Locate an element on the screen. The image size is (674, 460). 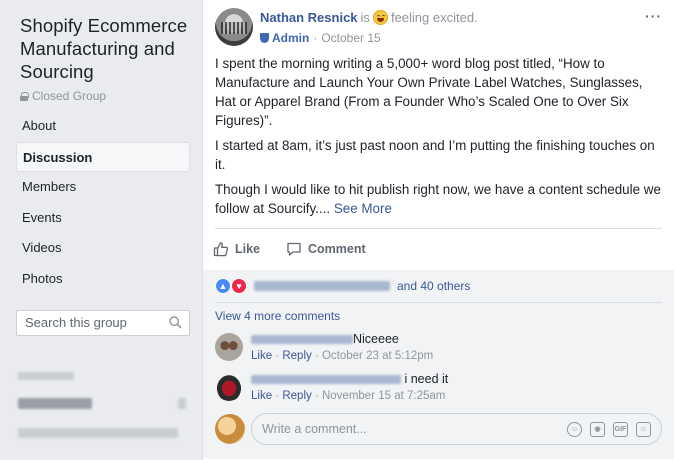
view-more-comments-link: View 4 more comments is located at coordinates (438, 317).